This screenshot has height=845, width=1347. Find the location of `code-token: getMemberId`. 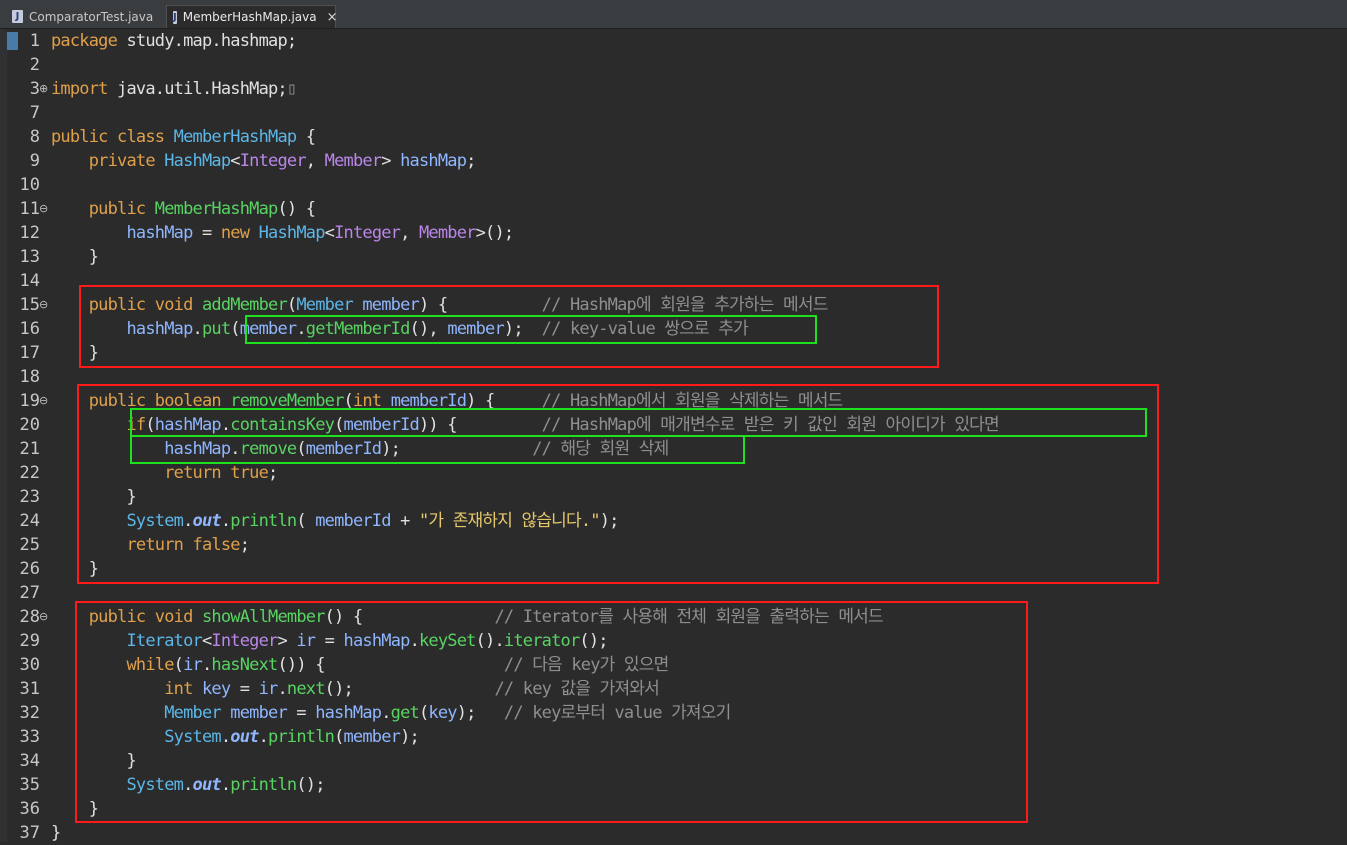

code-token: getMemberId is located at coordinates (358, 329).